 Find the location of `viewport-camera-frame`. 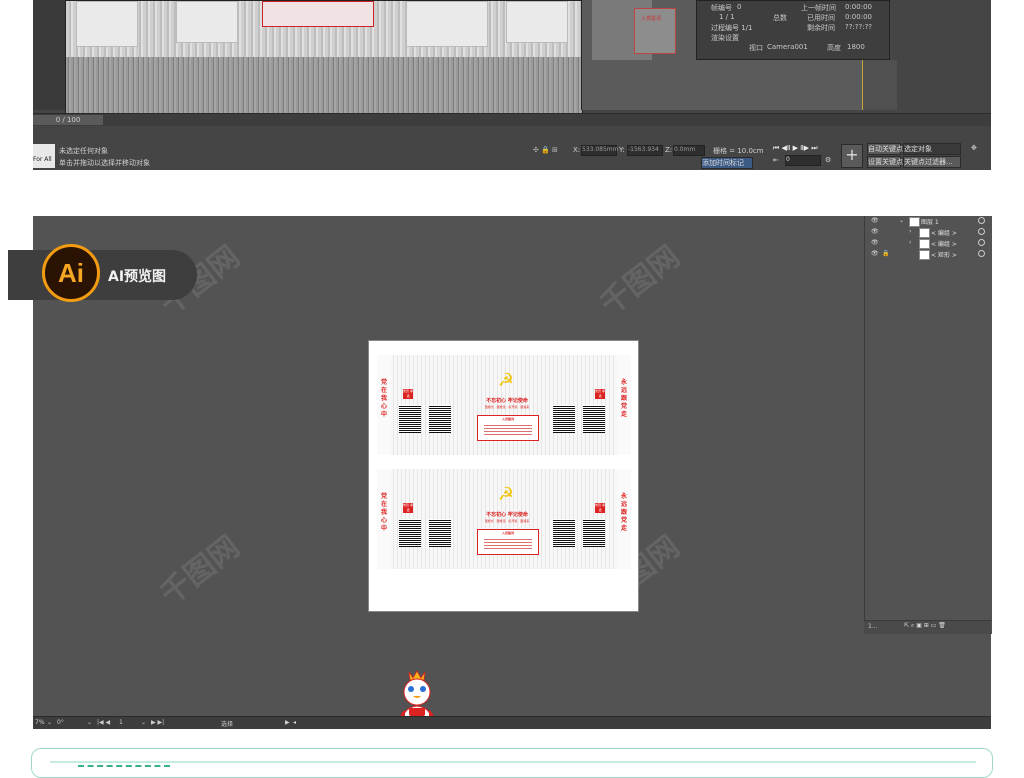

viewport-camera-frame is located at coordinates (879, 85).